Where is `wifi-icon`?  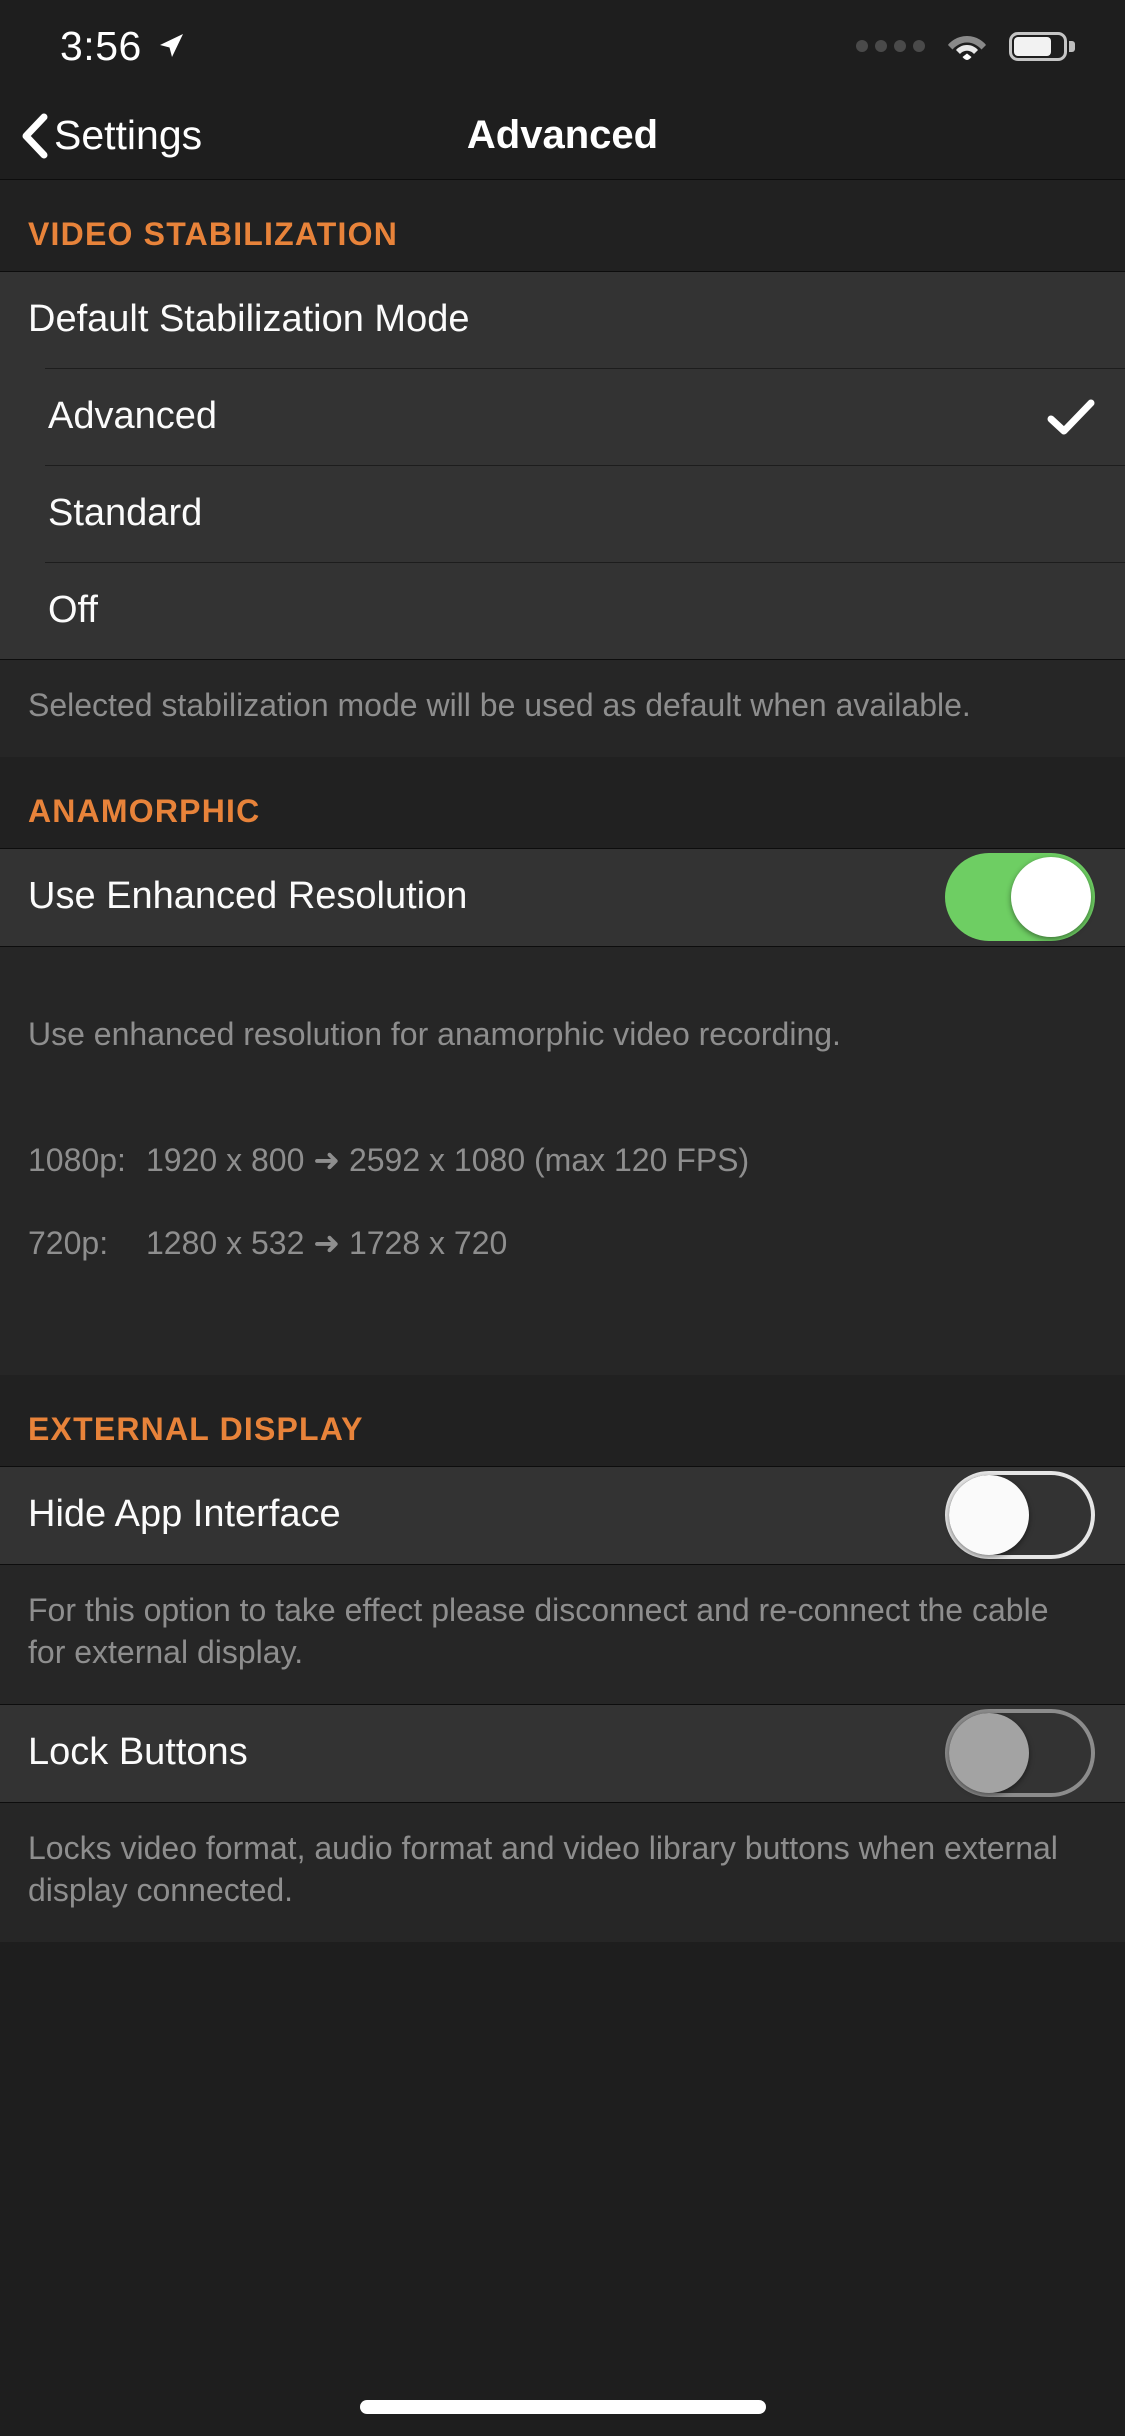 wifi-icon is located at coordinates (967, 46).